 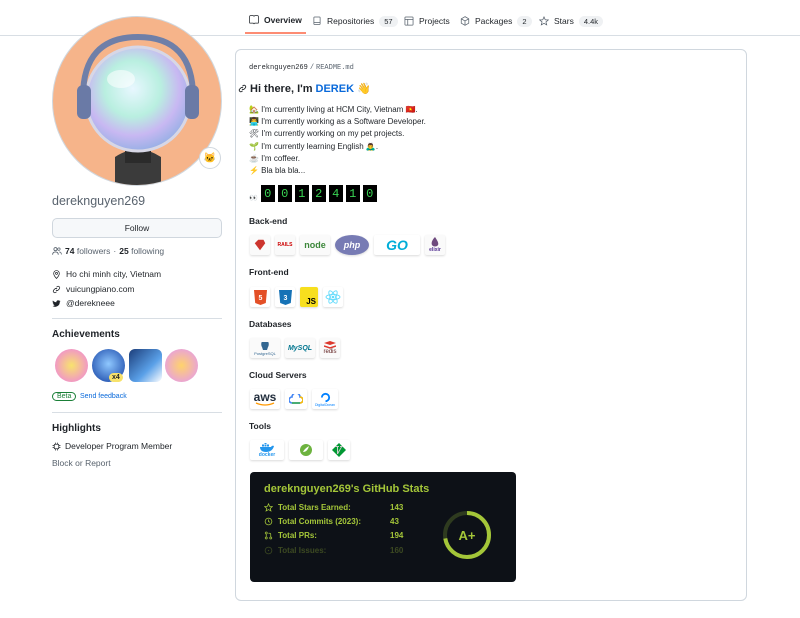 What do you see at coordinates (254, 20) in the screenshot?
I see `book-icon` at bounding box center [254, 20].